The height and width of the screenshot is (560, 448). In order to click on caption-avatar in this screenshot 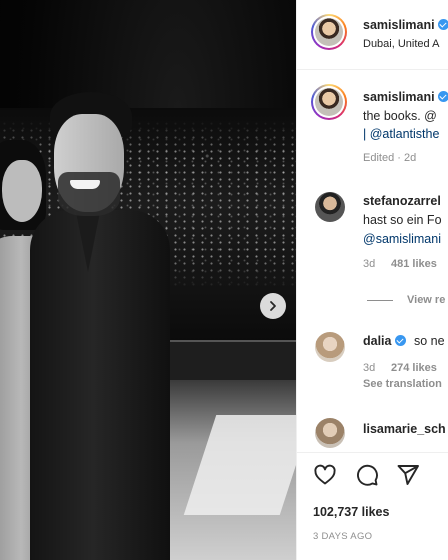, I will do `click(329, 102)`.